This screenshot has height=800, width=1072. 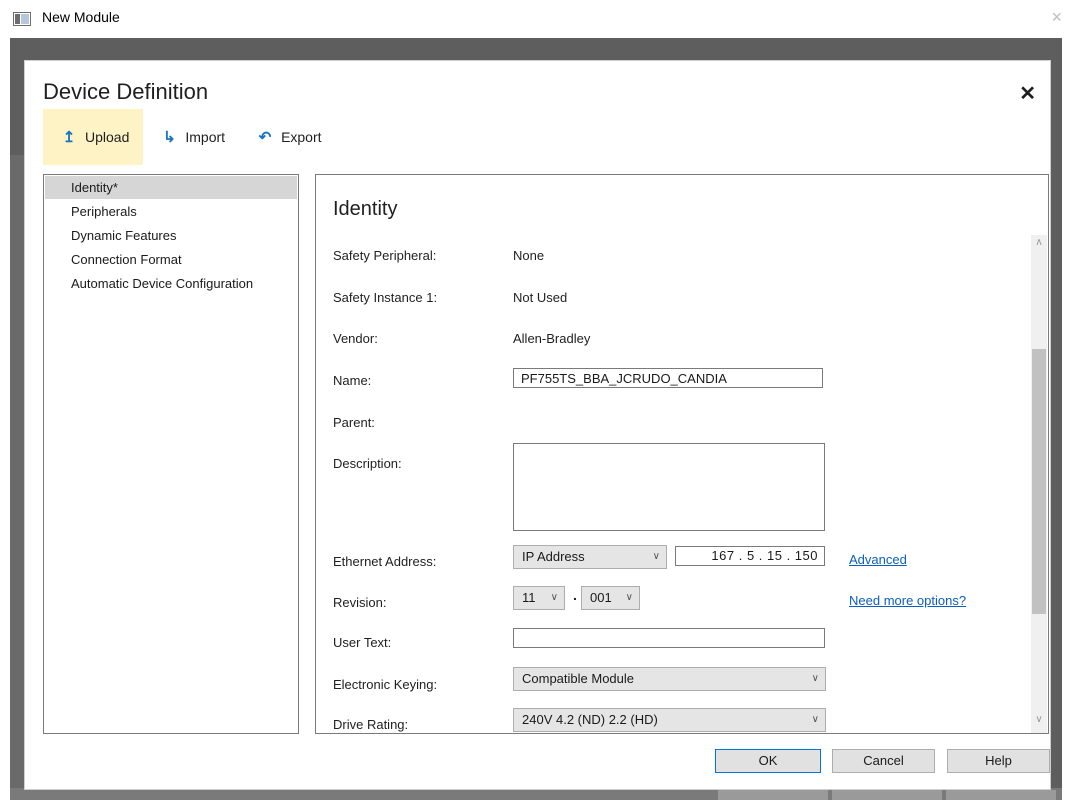 What do you see at coordinates (169, 137) in the screenshot?
I see `import-icon: ↳` at bounding box center [169, 137].